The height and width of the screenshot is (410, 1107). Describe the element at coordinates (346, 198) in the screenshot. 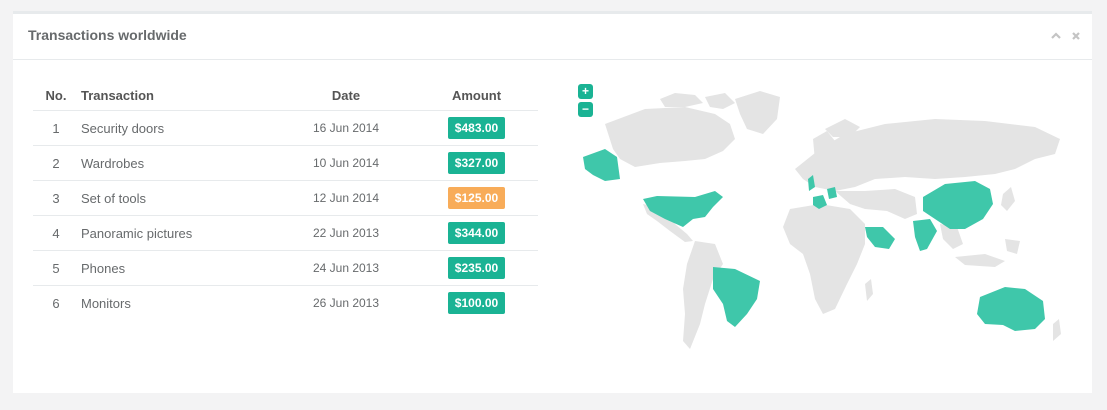

I see `row-date: 12 Jun 2014` at that location.